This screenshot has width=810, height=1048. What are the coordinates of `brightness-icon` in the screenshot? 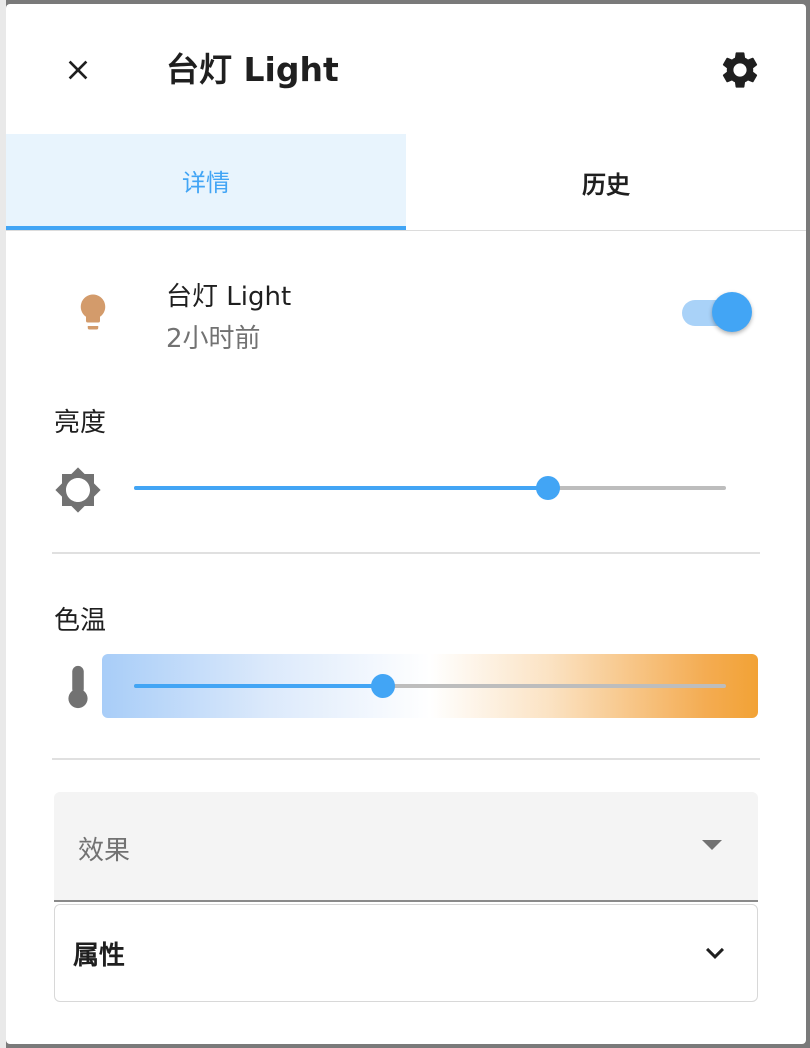 It's located at (78, 490).